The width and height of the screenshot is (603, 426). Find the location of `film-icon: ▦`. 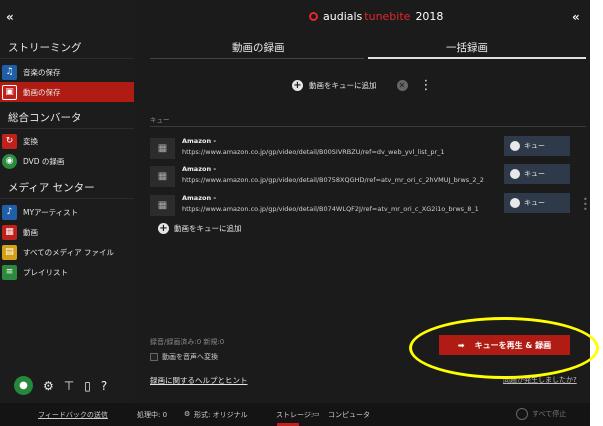

film-icon: ▦ is located at coordinates (9, 232).